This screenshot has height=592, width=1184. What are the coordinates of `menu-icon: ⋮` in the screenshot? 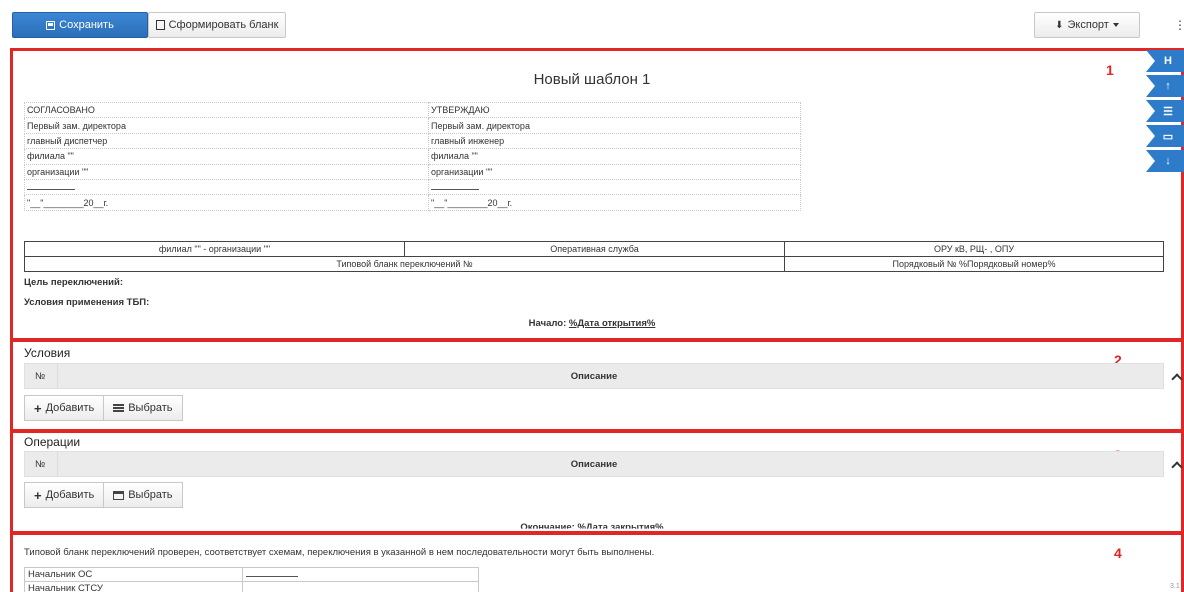 It's located at (1179, 25).